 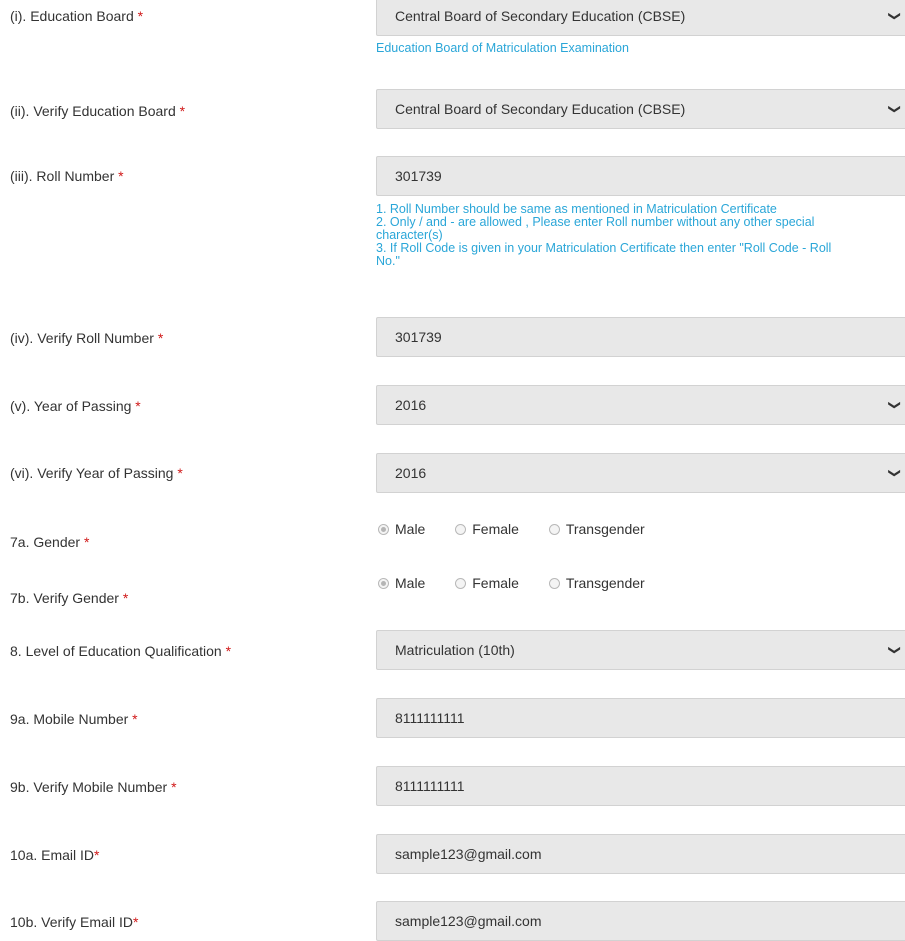 What do you see at coordinates (596, 529) in the screenshot?
I see `gender-option-transgender: Transgender` at bounding box center [596, 529].